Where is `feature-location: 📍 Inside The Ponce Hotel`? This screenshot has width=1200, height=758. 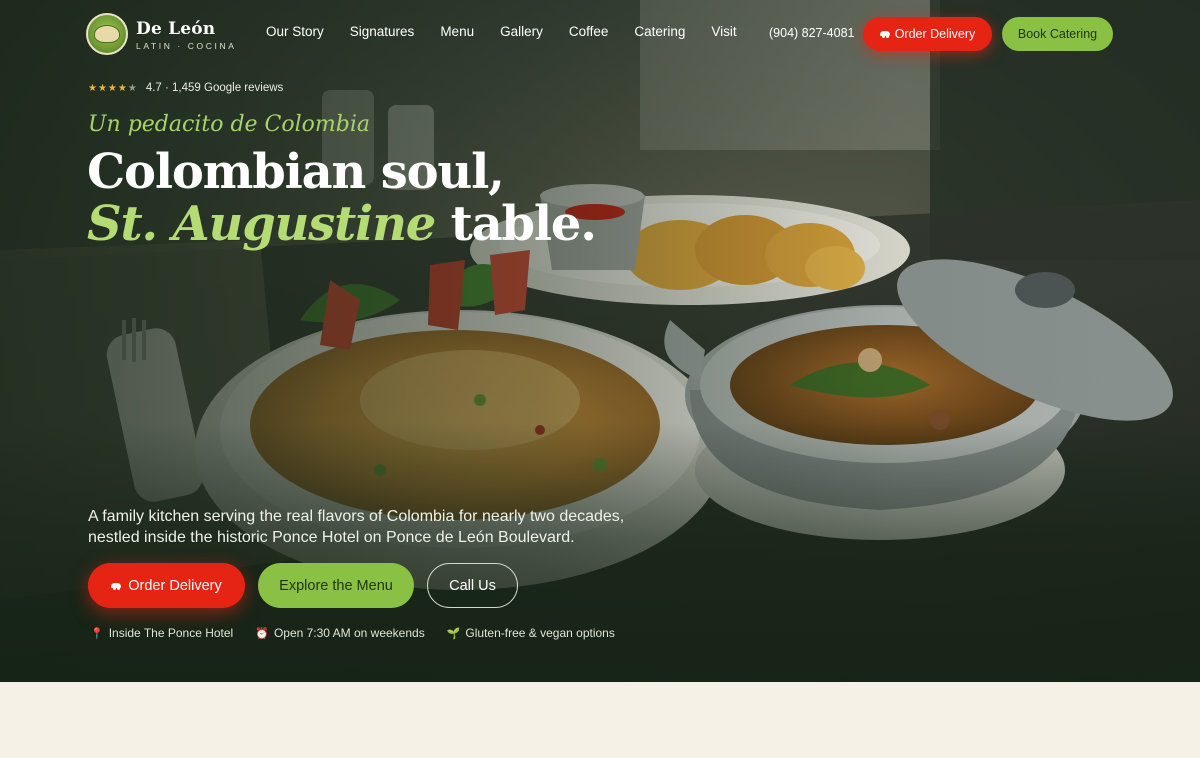 feature-location: 📍 Inside The Ponce Hotel is located at coordinates (161, 633).